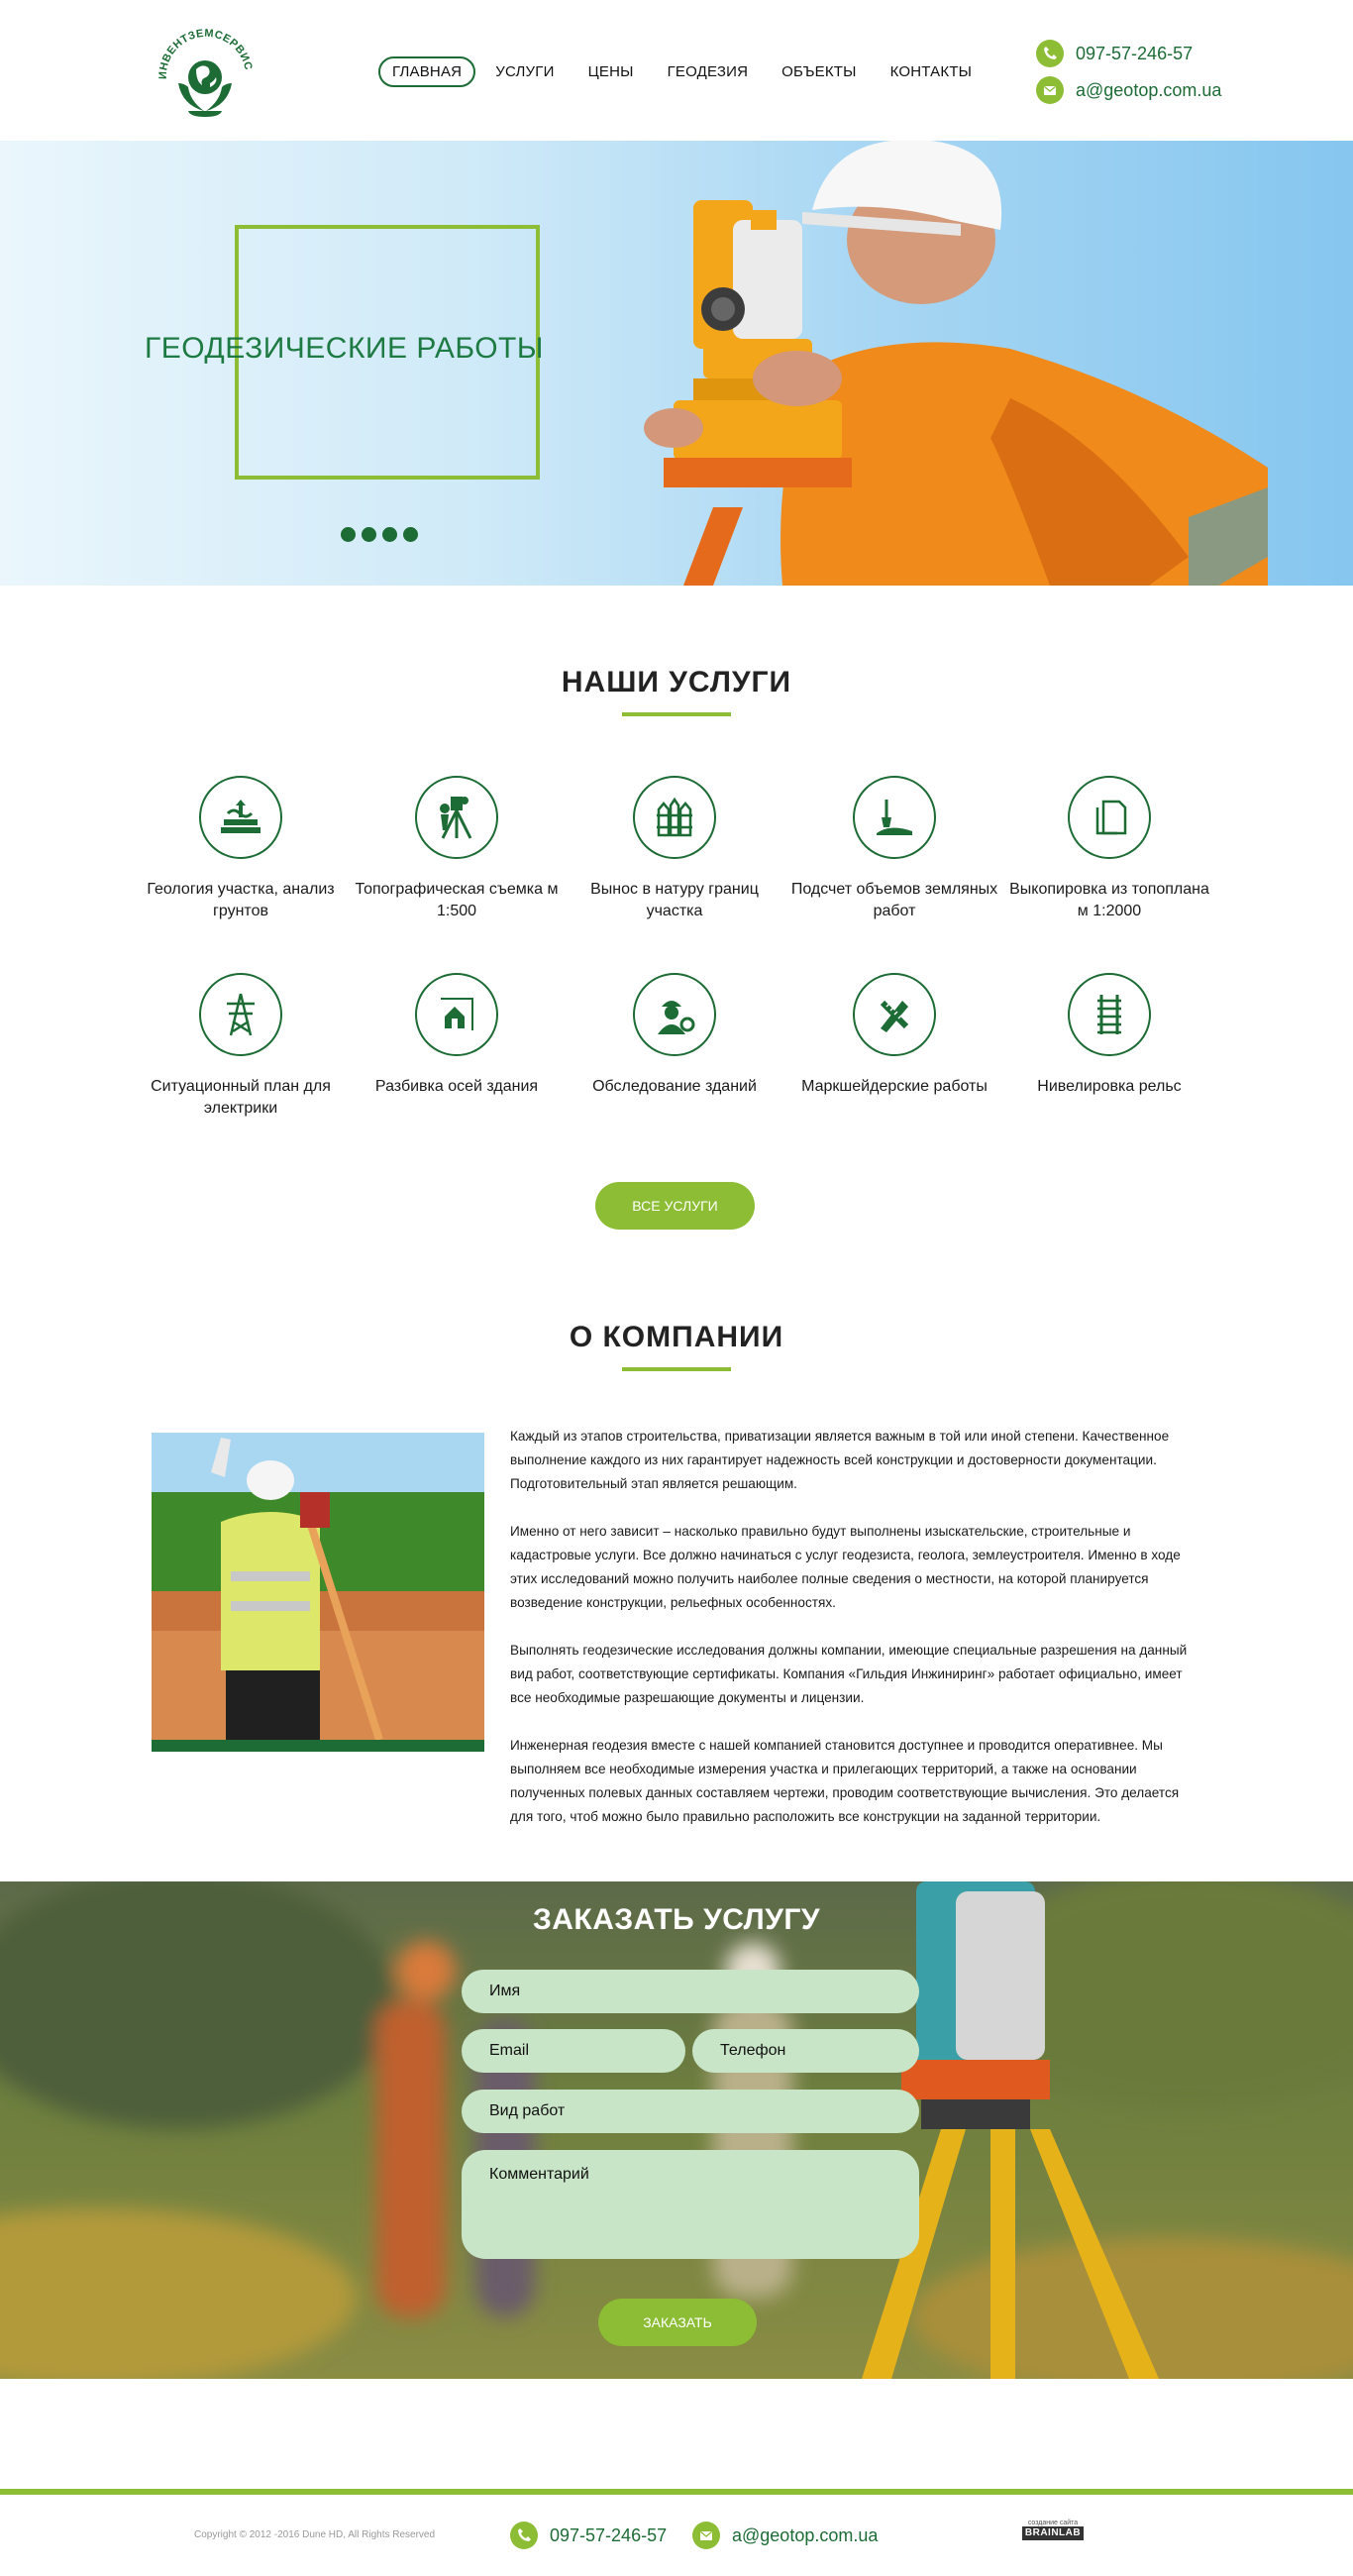  I want to click on footer-top-line, so click(676, 2492).